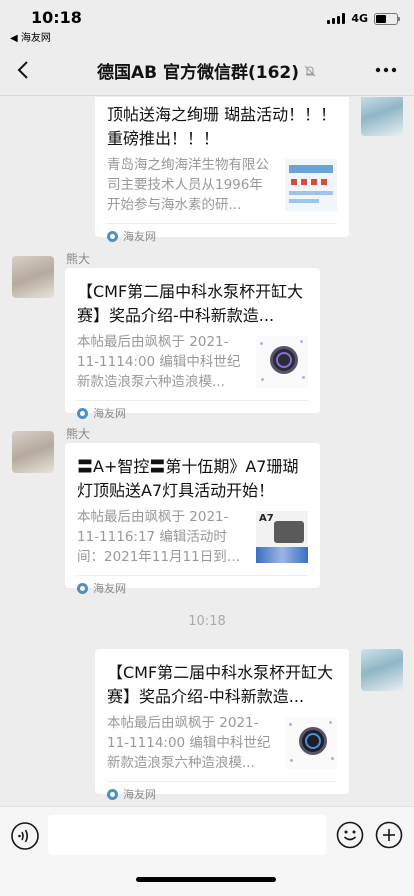  What do you see at coordinates (30, 36) in the screenshot?
I see `back-to-app-link: ◀ 海友网` at bounding box center [30, 36].